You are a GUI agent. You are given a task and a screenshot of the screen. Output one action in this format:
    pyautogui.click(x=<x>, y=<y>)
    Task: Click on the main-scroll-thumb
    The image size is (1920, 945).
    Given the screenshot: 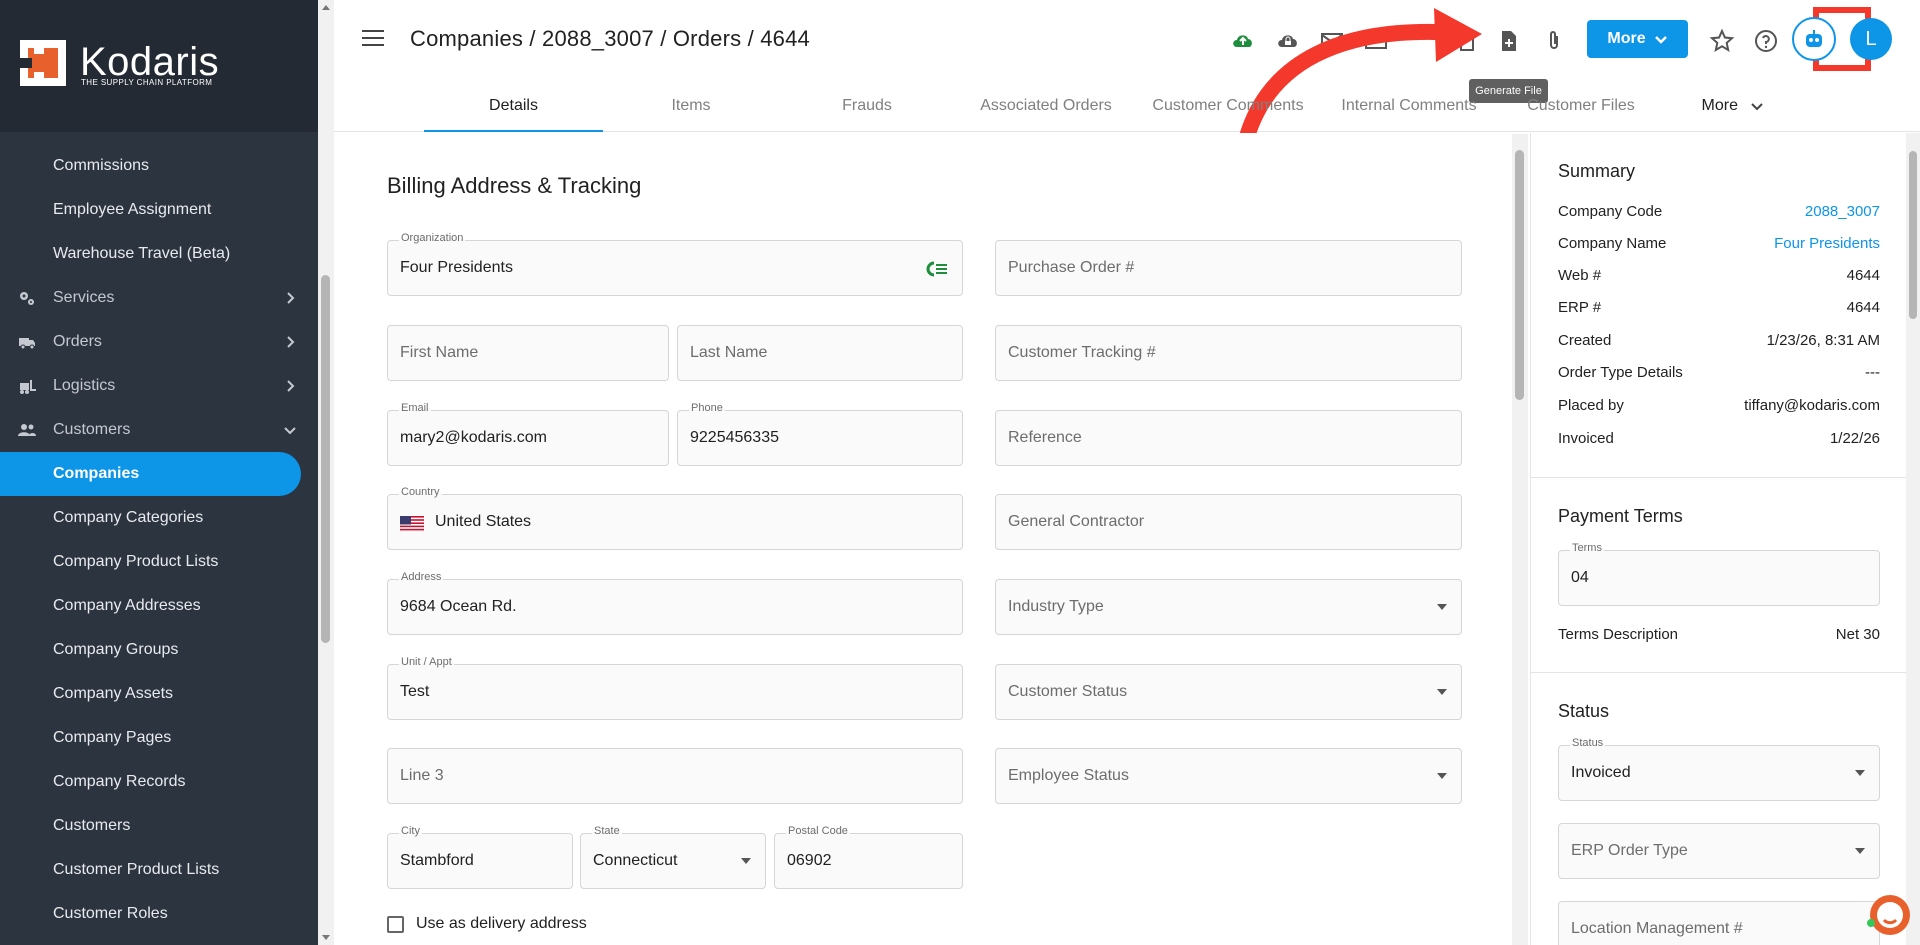 What is the action you would take?
    pyautogui.click(x=1519, y=275)
    